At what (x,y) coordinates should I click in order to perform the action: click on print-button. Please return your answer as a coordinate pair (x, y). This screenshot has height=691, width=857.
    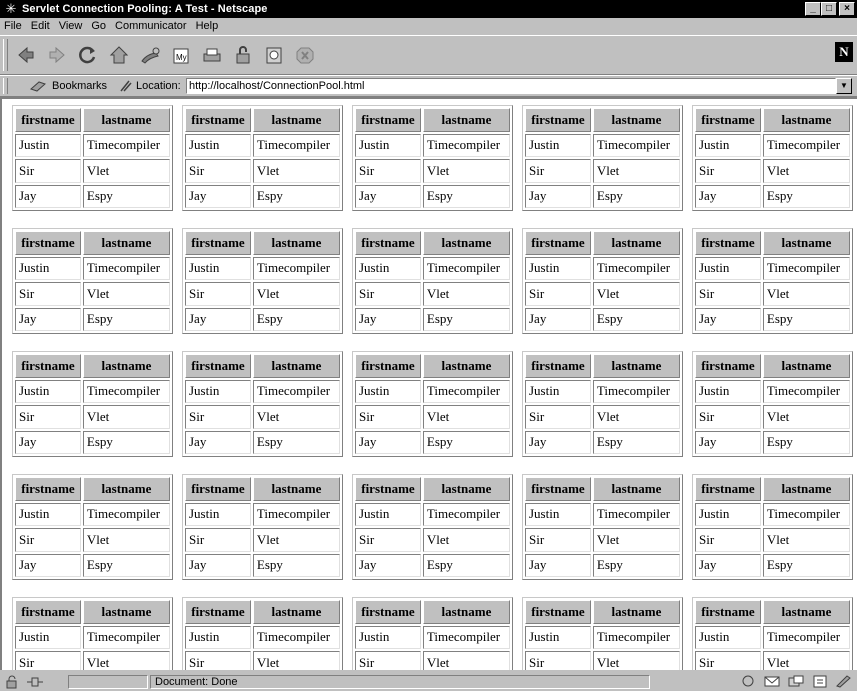
    Looking at the image, I should click on (211, 55).